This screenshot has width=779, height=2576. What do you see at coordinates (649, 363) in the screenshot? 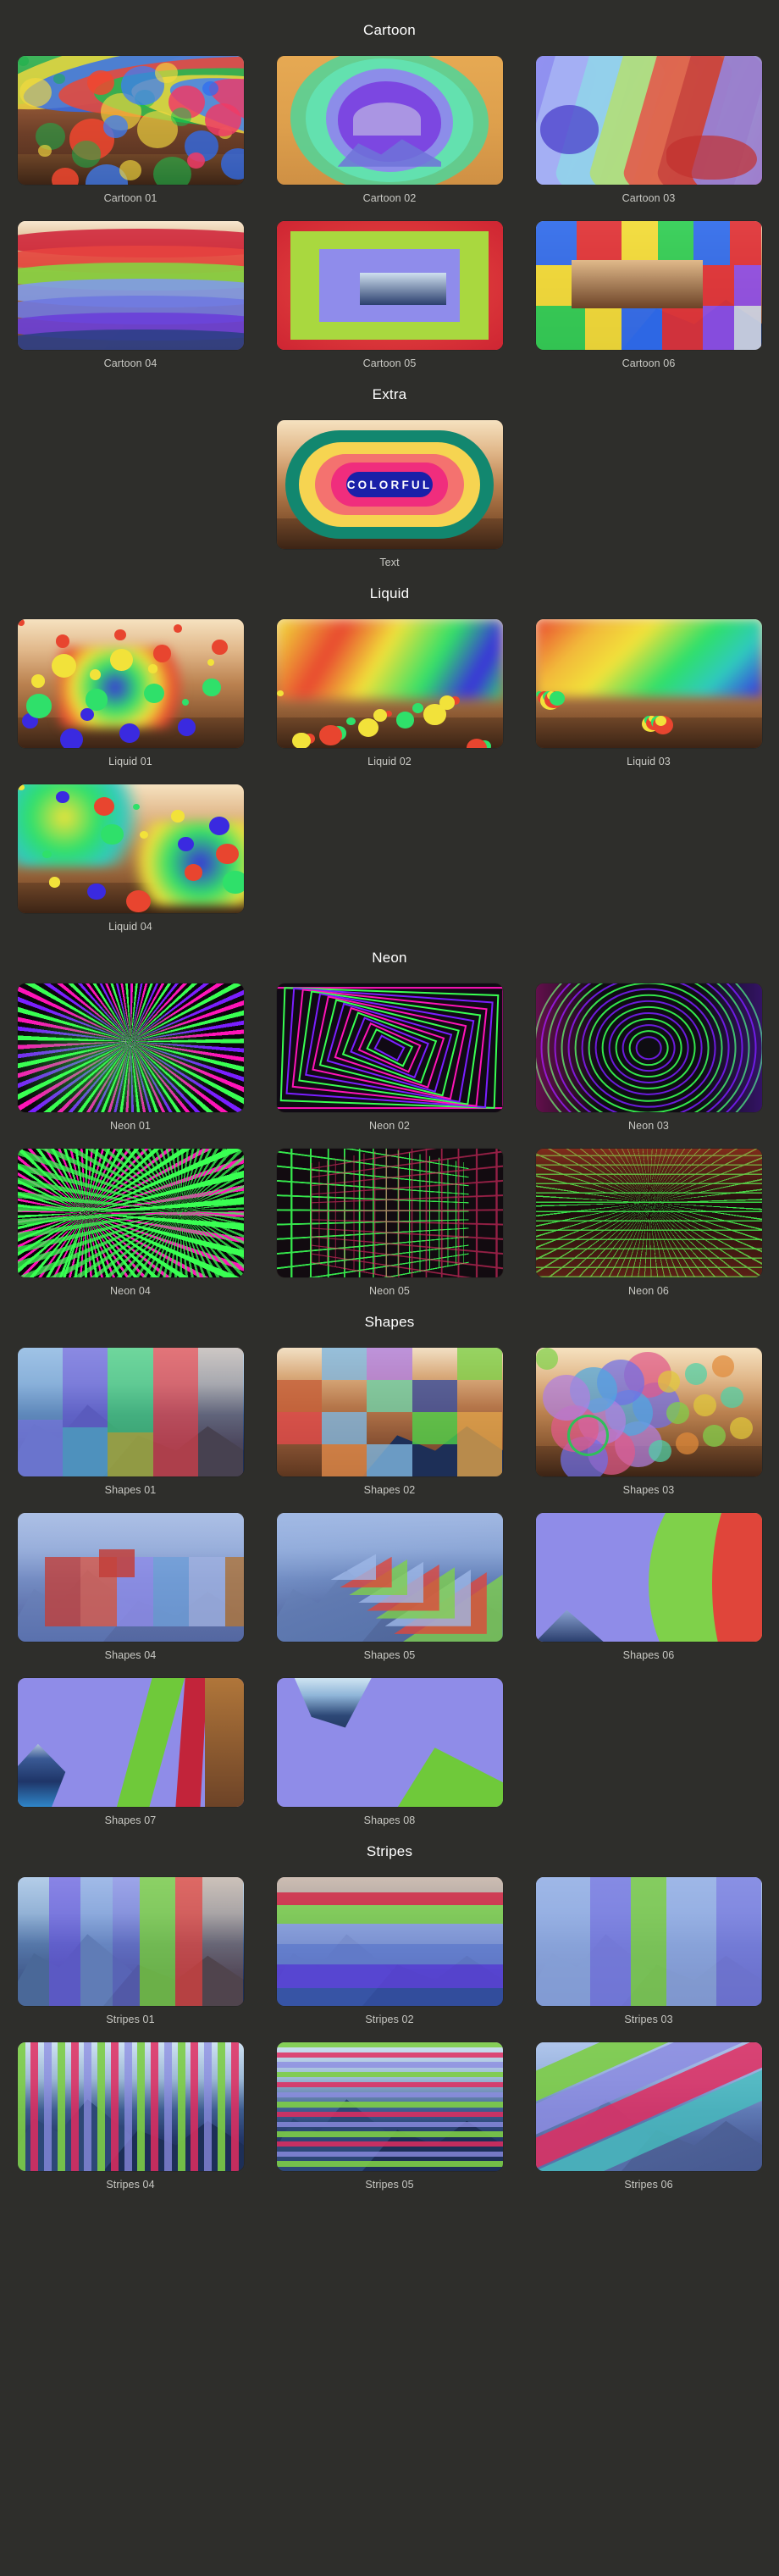
I see `effect-label: Cartoon 06` at bounding box center [649, 363].